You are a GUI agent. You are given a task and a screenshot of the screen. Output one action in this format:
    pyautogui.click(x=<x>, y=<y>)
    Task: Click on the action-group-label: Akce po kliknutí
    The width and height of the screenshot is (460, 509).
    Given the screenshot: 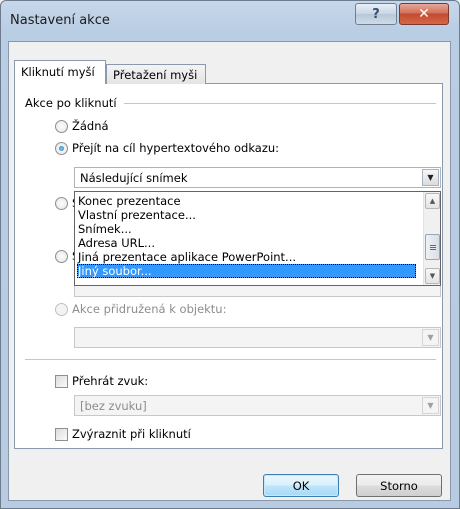 What is the action you would take?
    pyautogui.click(x=73, y=103)
    